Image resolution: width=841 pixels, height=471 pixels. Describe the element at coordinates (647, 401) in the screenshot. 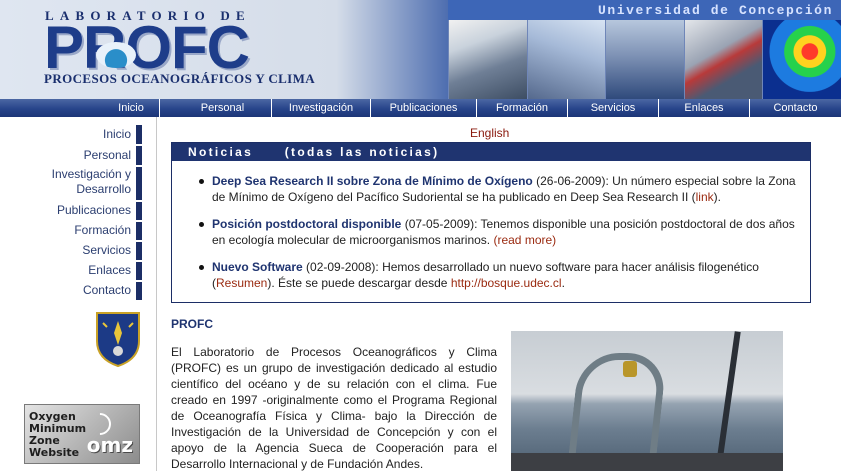

I see `research-vessel-photo` at that location.